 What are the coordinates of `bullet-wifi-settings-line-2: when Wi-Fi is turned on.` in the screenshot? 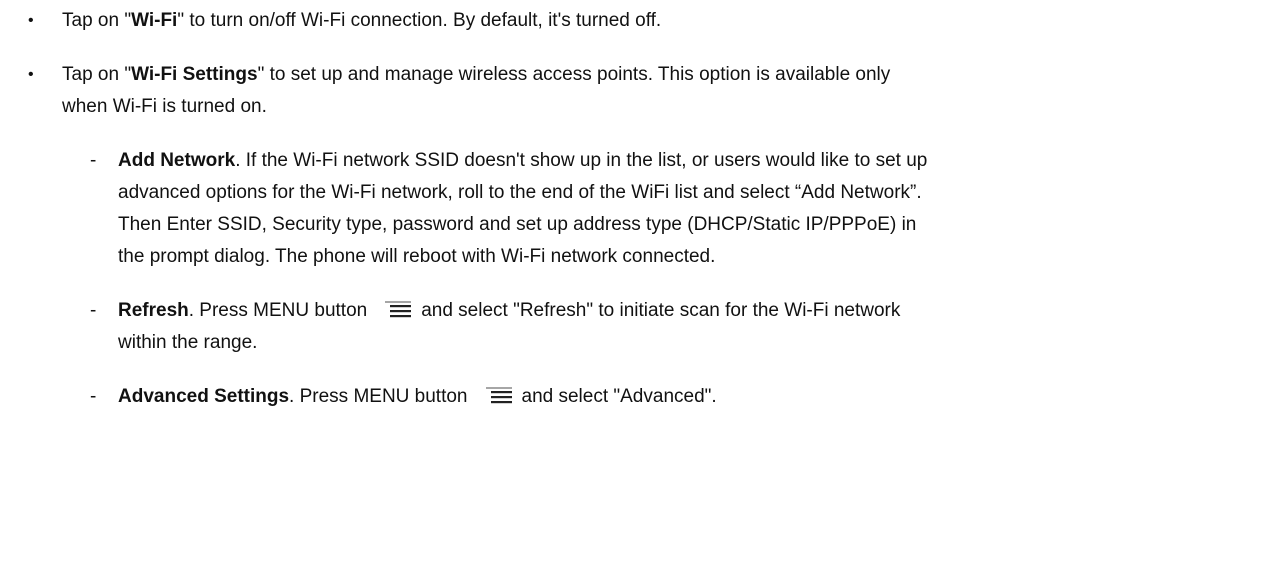 It's located at (164, 106).